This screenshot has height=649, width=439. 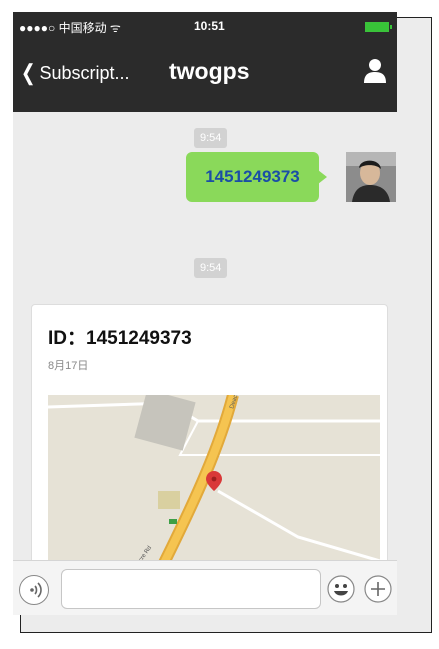 What do you see at coordinates (191, 589) in the screenshot?
I see `message-input` at bounding box center [191, 589].